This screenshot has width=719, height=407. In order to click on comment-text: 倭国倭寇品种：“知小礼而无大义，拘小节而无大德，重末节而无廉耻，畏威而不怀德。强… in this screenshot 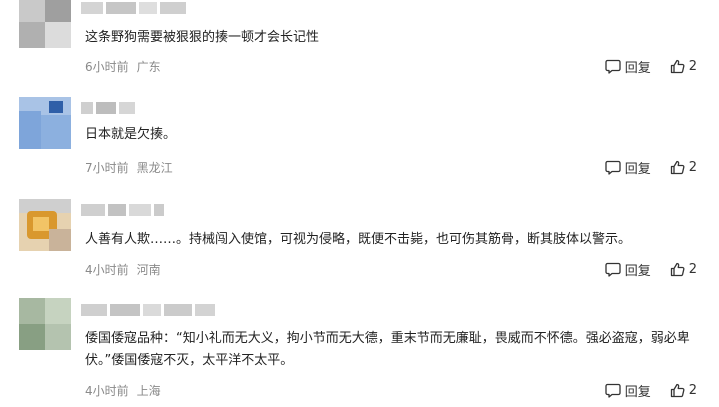, I will do `click(387, 349)`.